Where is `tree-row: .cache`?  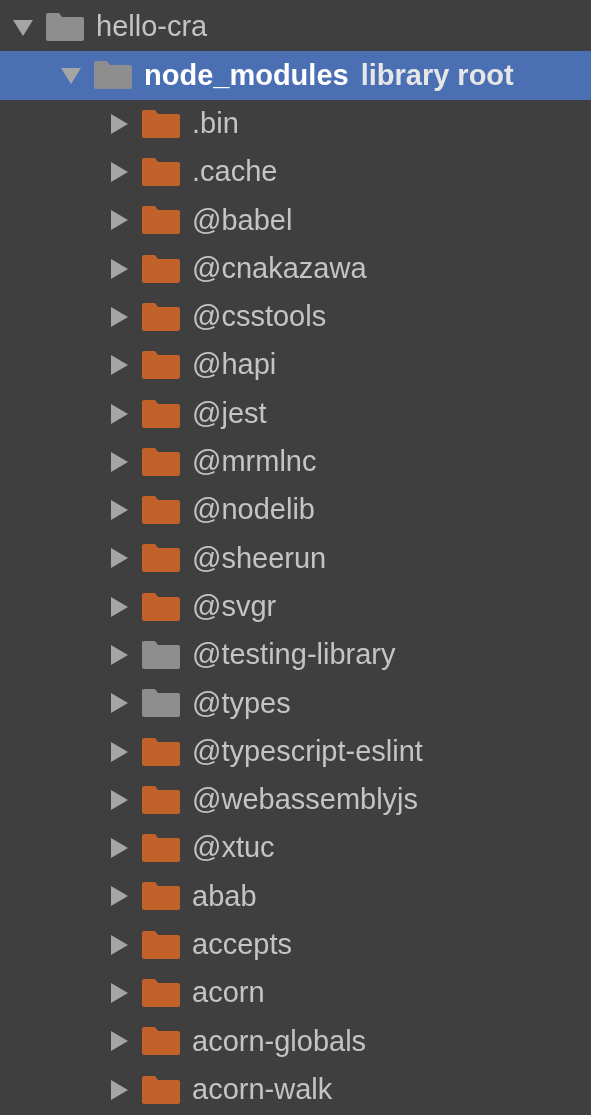
tree-row: .cache is located at coordinates (295, 172).